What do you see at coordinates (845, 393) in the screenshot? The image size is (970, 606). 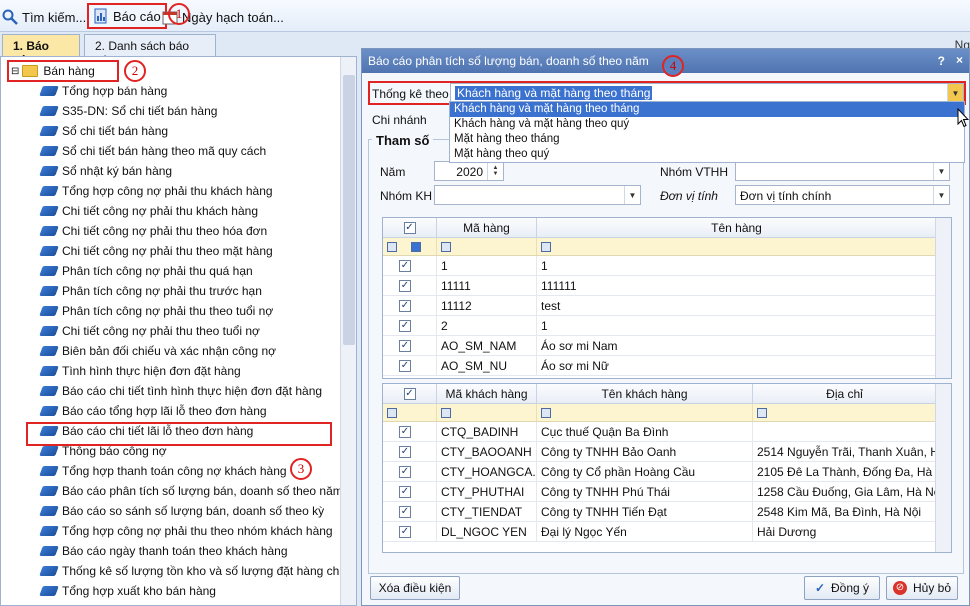 I see `customers-col-address: Địa chỉ` at bounding box center [845, 393].